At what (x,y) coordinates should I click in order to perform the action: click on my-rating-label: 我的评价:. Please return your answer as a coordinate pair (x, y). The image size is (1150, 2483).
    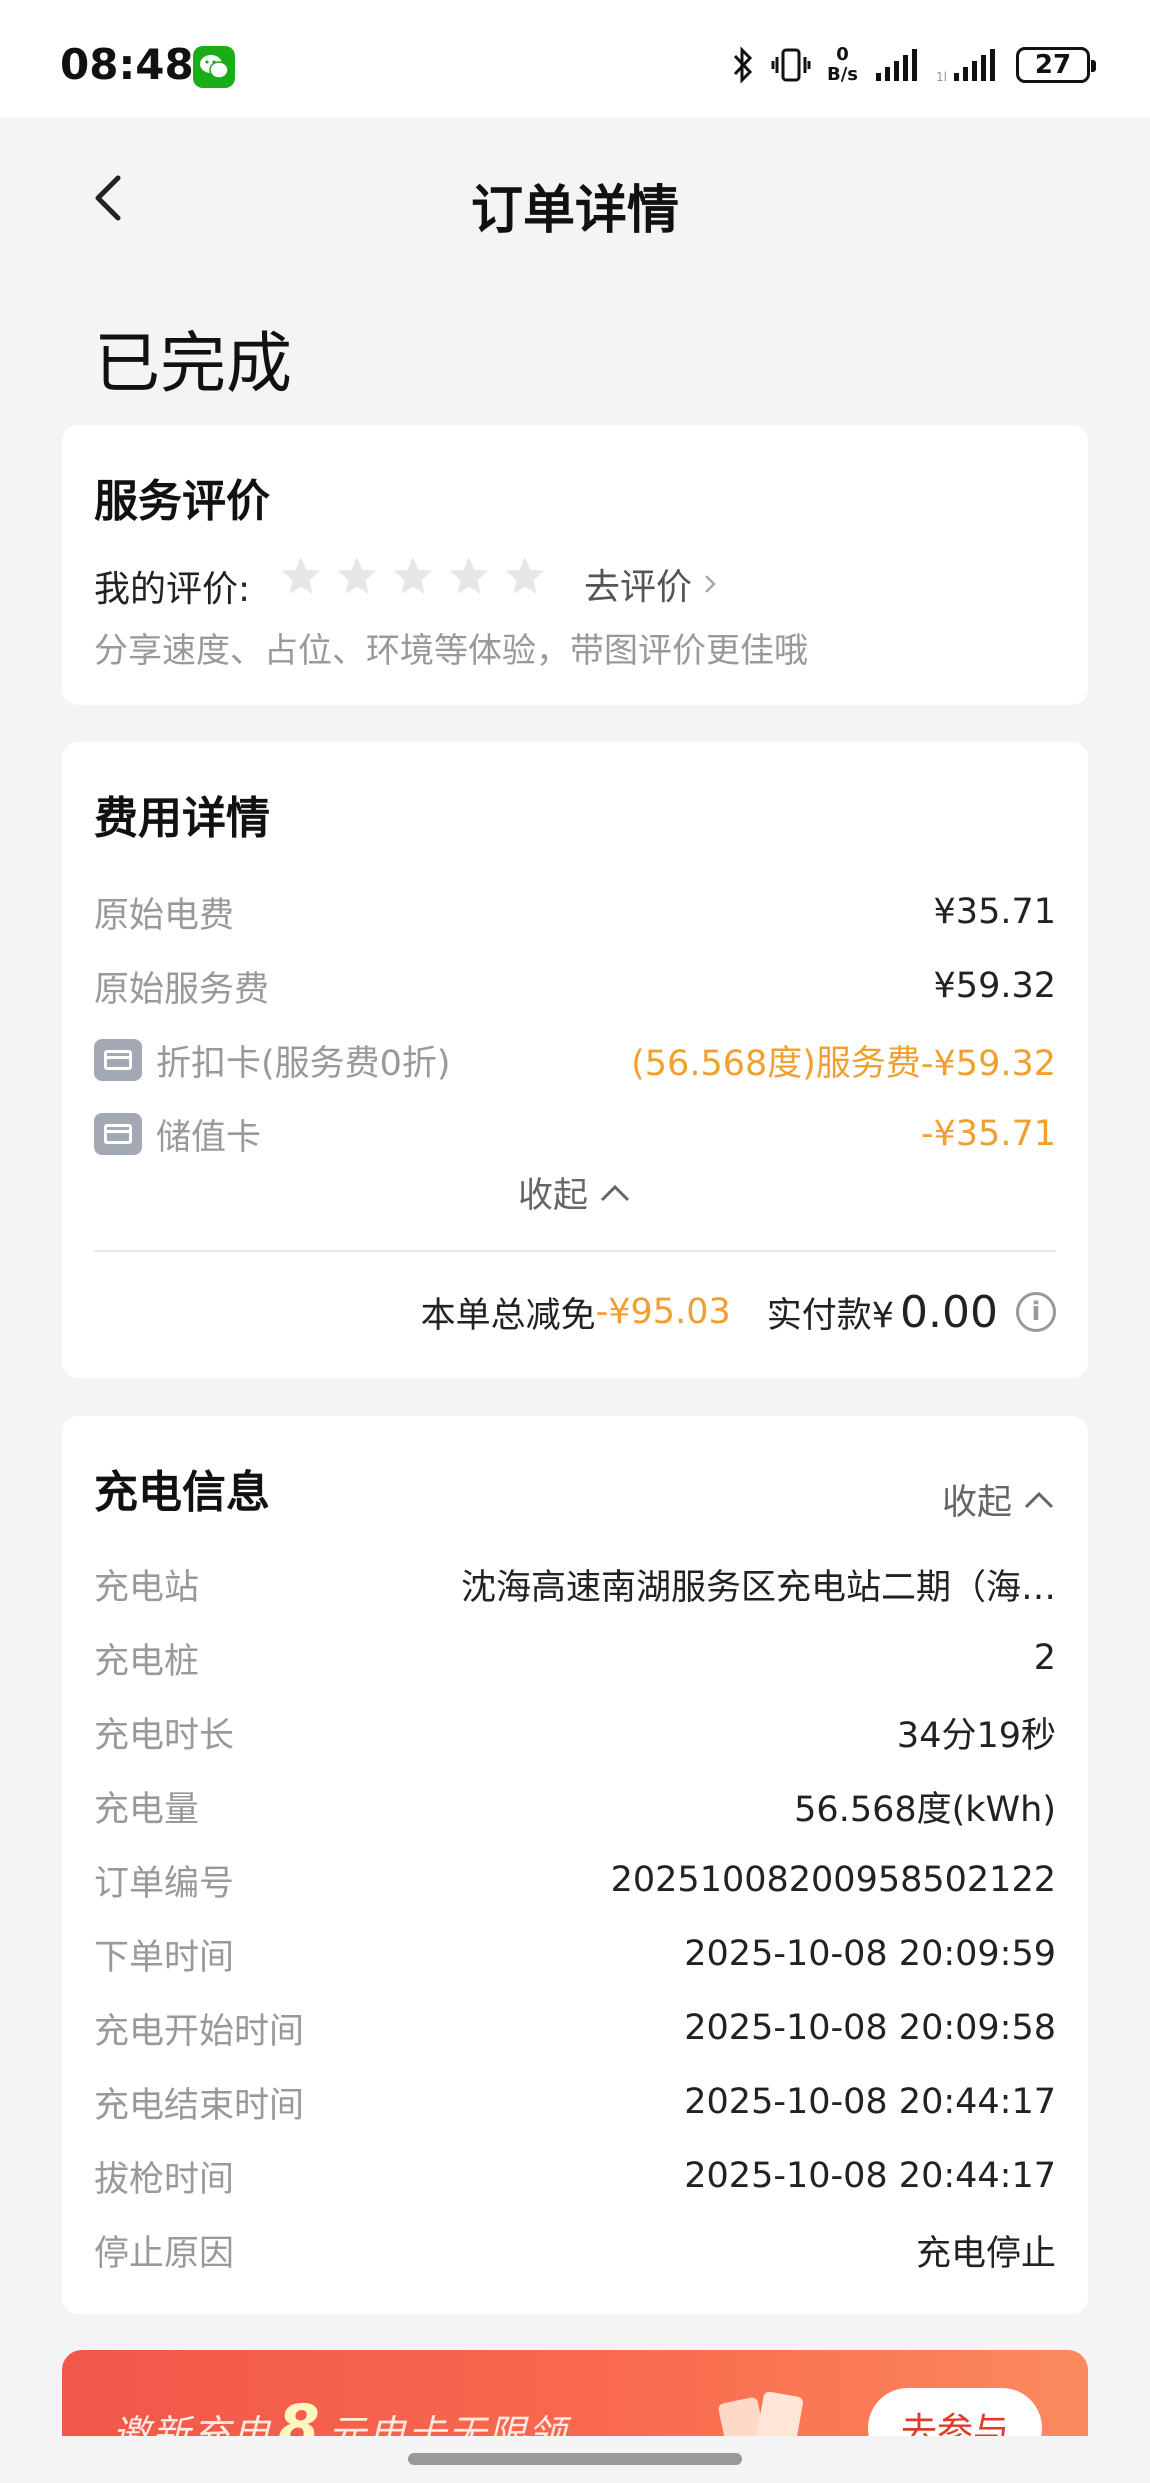
    Looking at the image, I should click on (172, 589).